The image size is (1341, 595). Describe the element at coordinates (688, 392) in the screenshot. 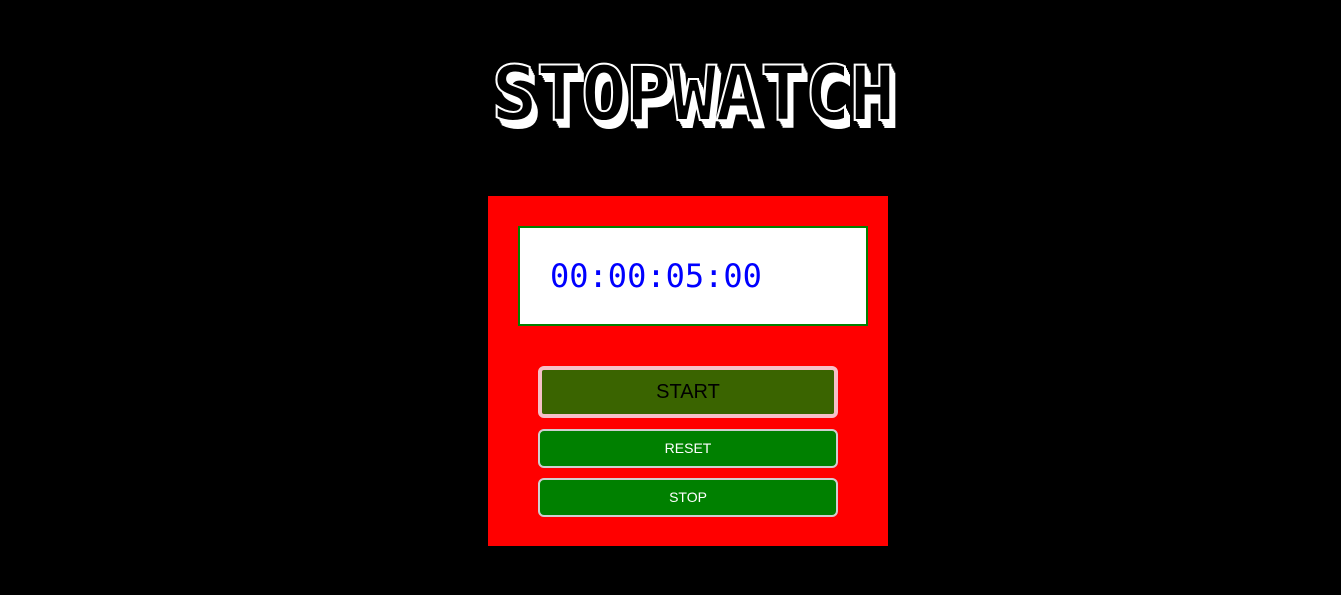

I see `start-button: START` at that location.